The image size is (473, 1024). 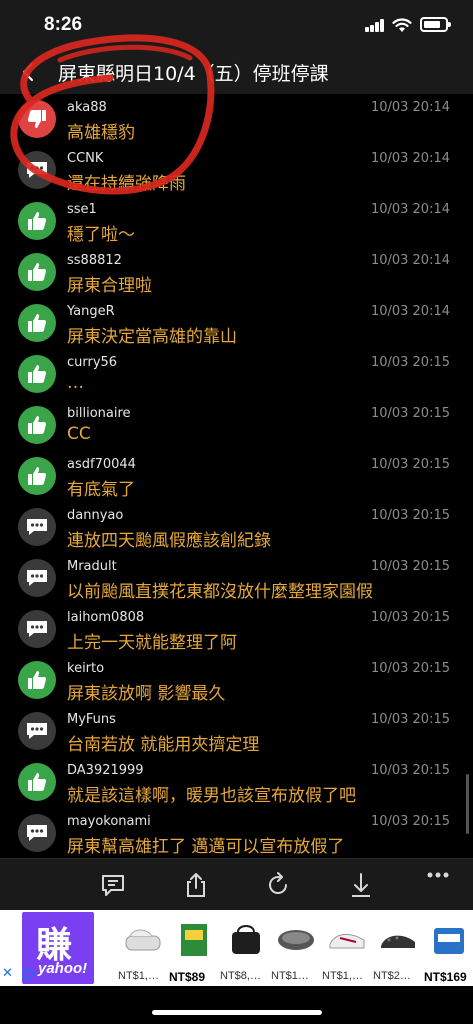 I want to click on comment-username: ss88812, so click(x=94, y=260).